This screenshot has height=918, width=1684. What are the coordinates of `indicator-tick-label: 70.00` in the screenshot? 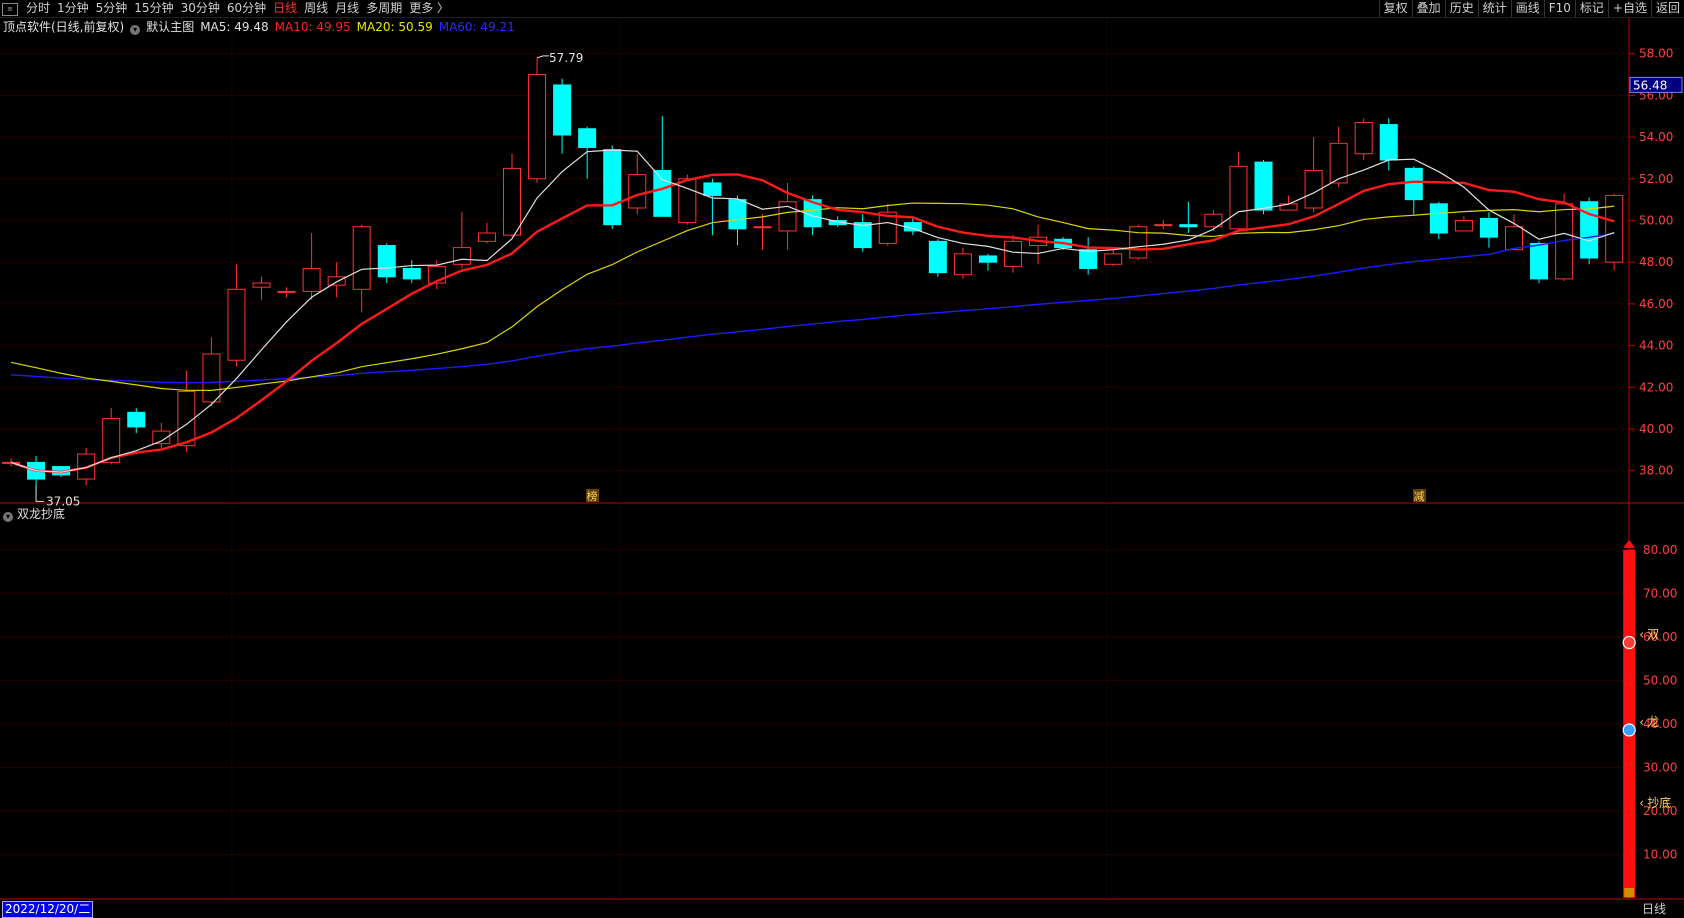 It's located at (1660, 593).